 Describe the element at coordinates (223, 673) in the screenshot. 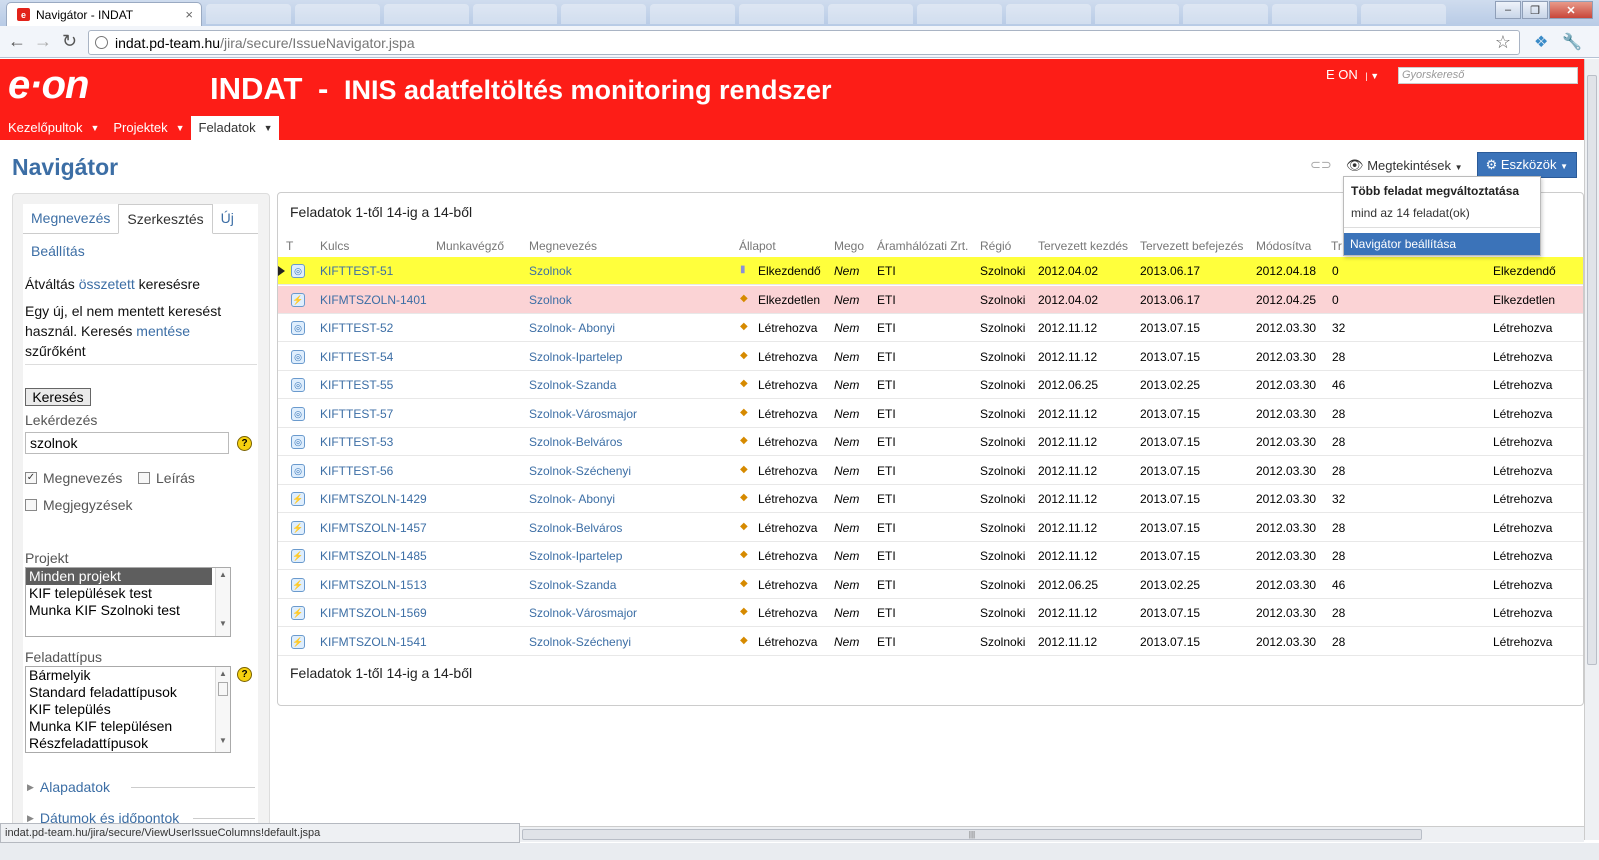

I see `scroll-up-icon: ▲` at that location.